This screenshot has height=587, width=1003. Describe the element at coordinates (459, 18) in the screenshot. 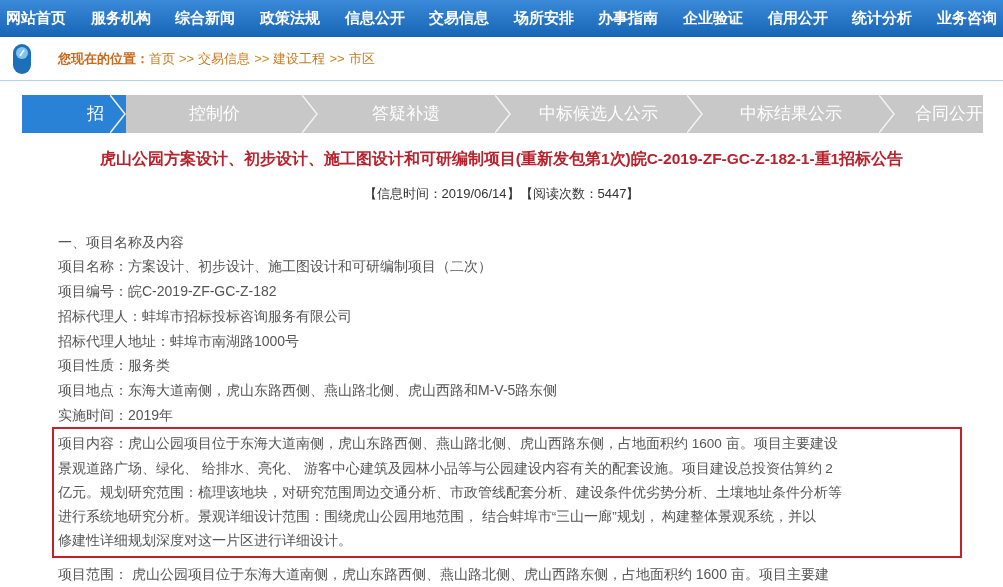

I see `nav-link: 交易信息` at that location.